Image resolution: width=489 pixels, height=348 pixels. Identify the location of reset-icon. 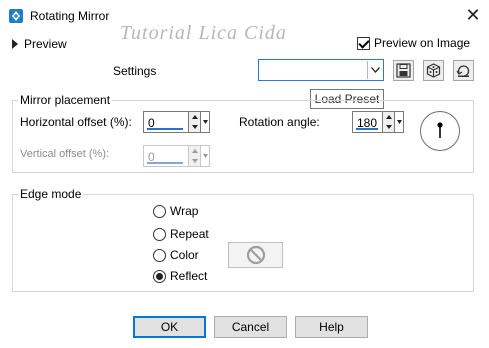
(463, 71).